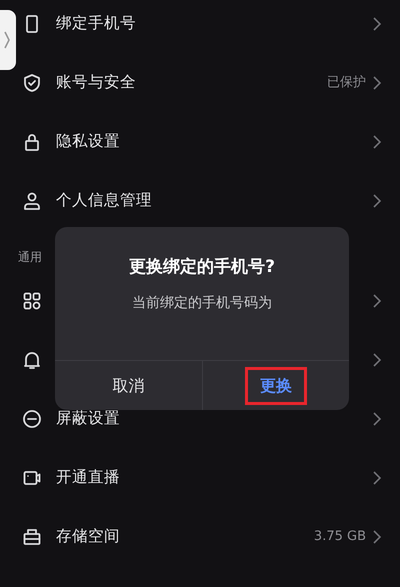 The height and width of the screenshot is (587, 400). I want to click on dialog-message: 当前绑定的手机号码为, so click(202, 303).